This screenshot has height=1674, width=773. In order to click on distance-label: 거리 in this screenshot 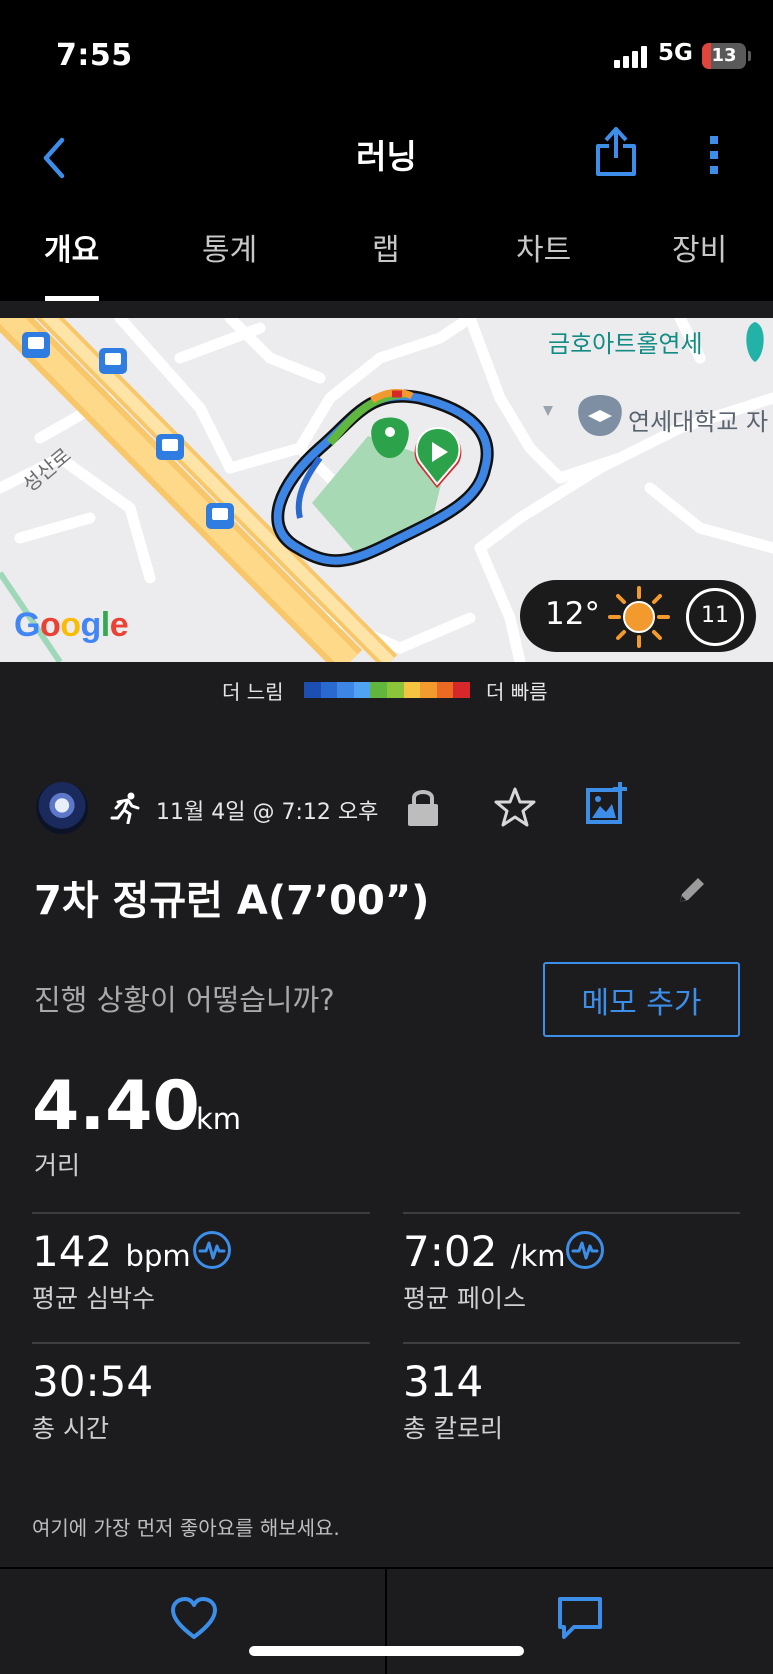, I will do `click(57, 1165)`.